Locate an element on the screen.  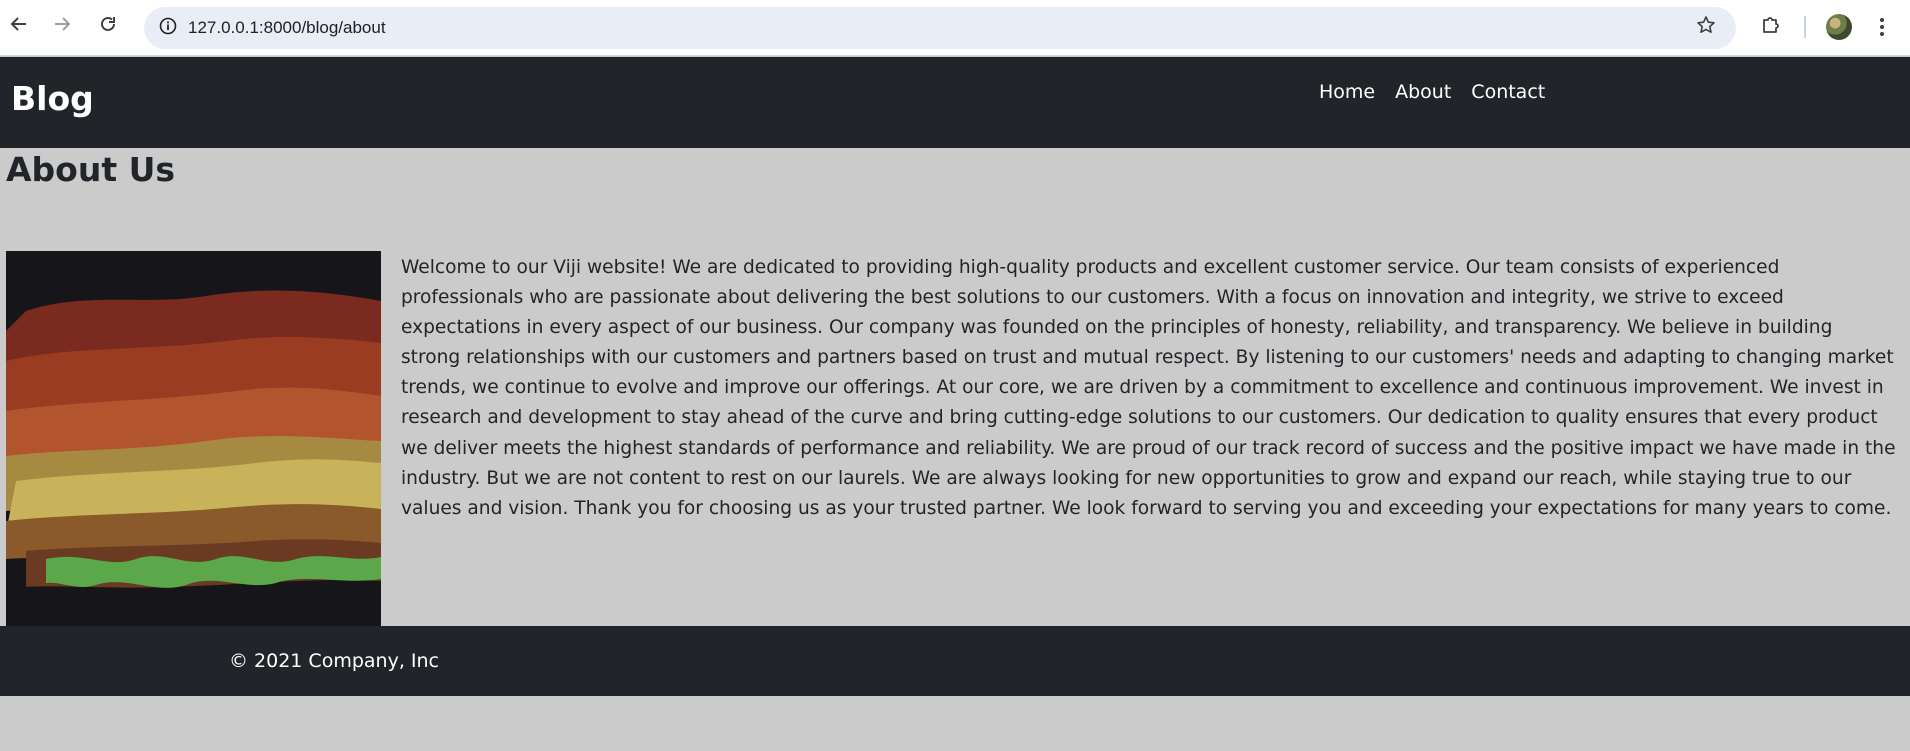
forward-button is located at coordinates (62, 25).